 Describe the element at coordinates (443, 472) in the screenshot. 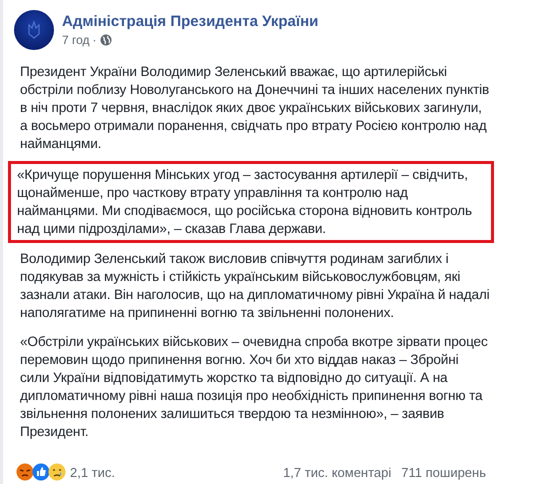

I see `shares-link: 711 поширень` at that location.